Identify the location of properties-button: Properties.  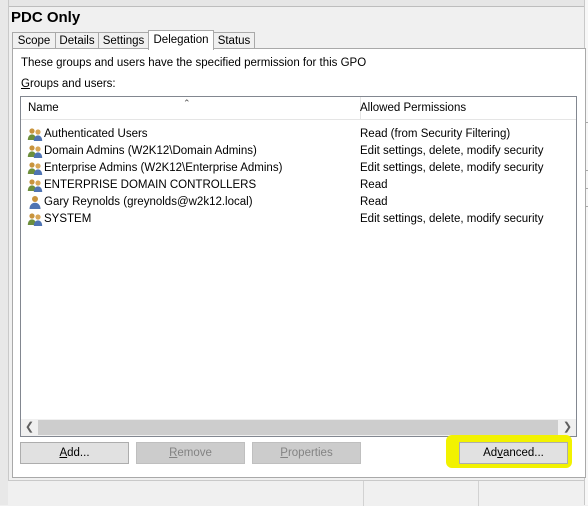
(306, 453).